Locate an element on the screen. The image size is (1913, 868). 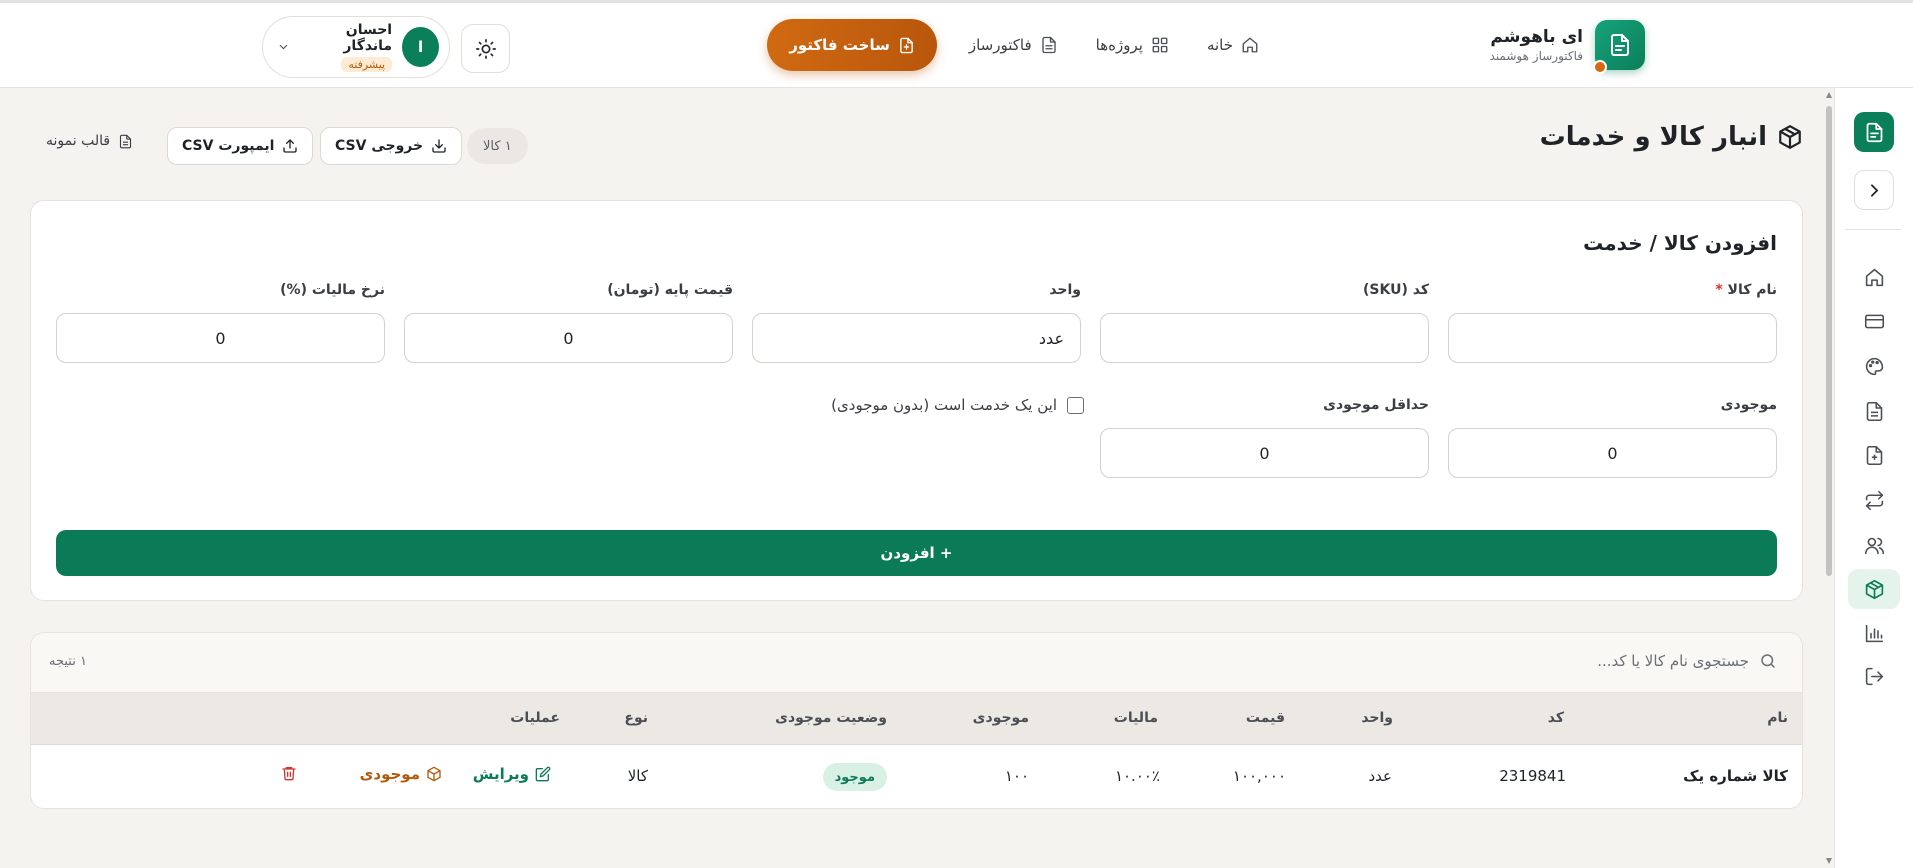
cell-tax: ۱۰.۰۰٪ is located at coordinates (1137, 776).